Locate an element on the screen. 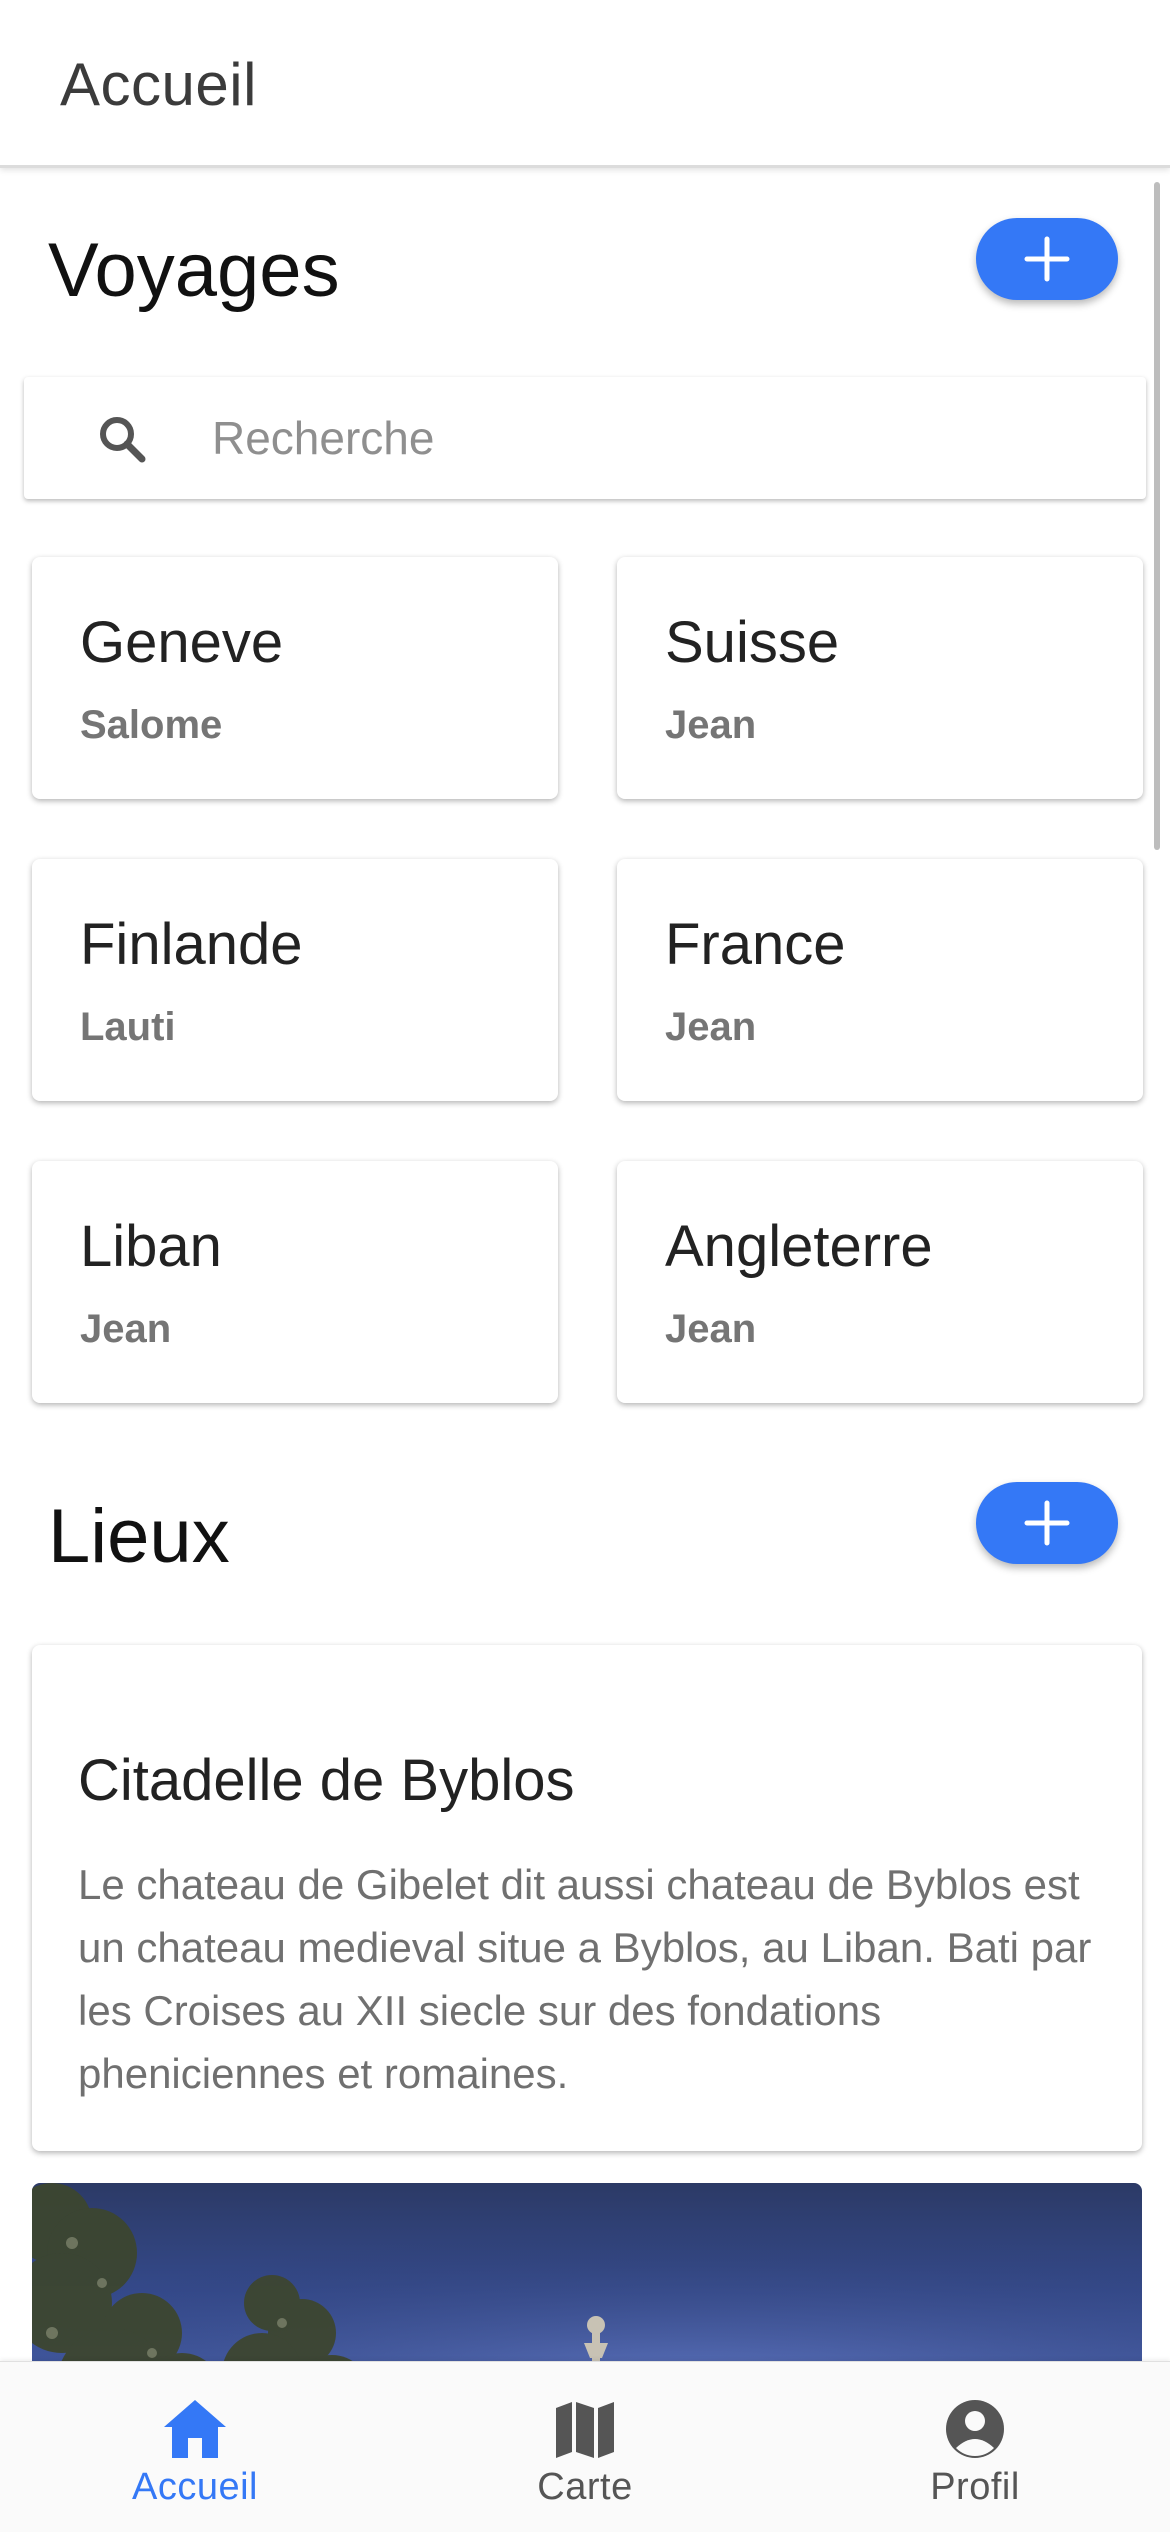  top-app-bar: Accueil is located at coordinates (585, 84).